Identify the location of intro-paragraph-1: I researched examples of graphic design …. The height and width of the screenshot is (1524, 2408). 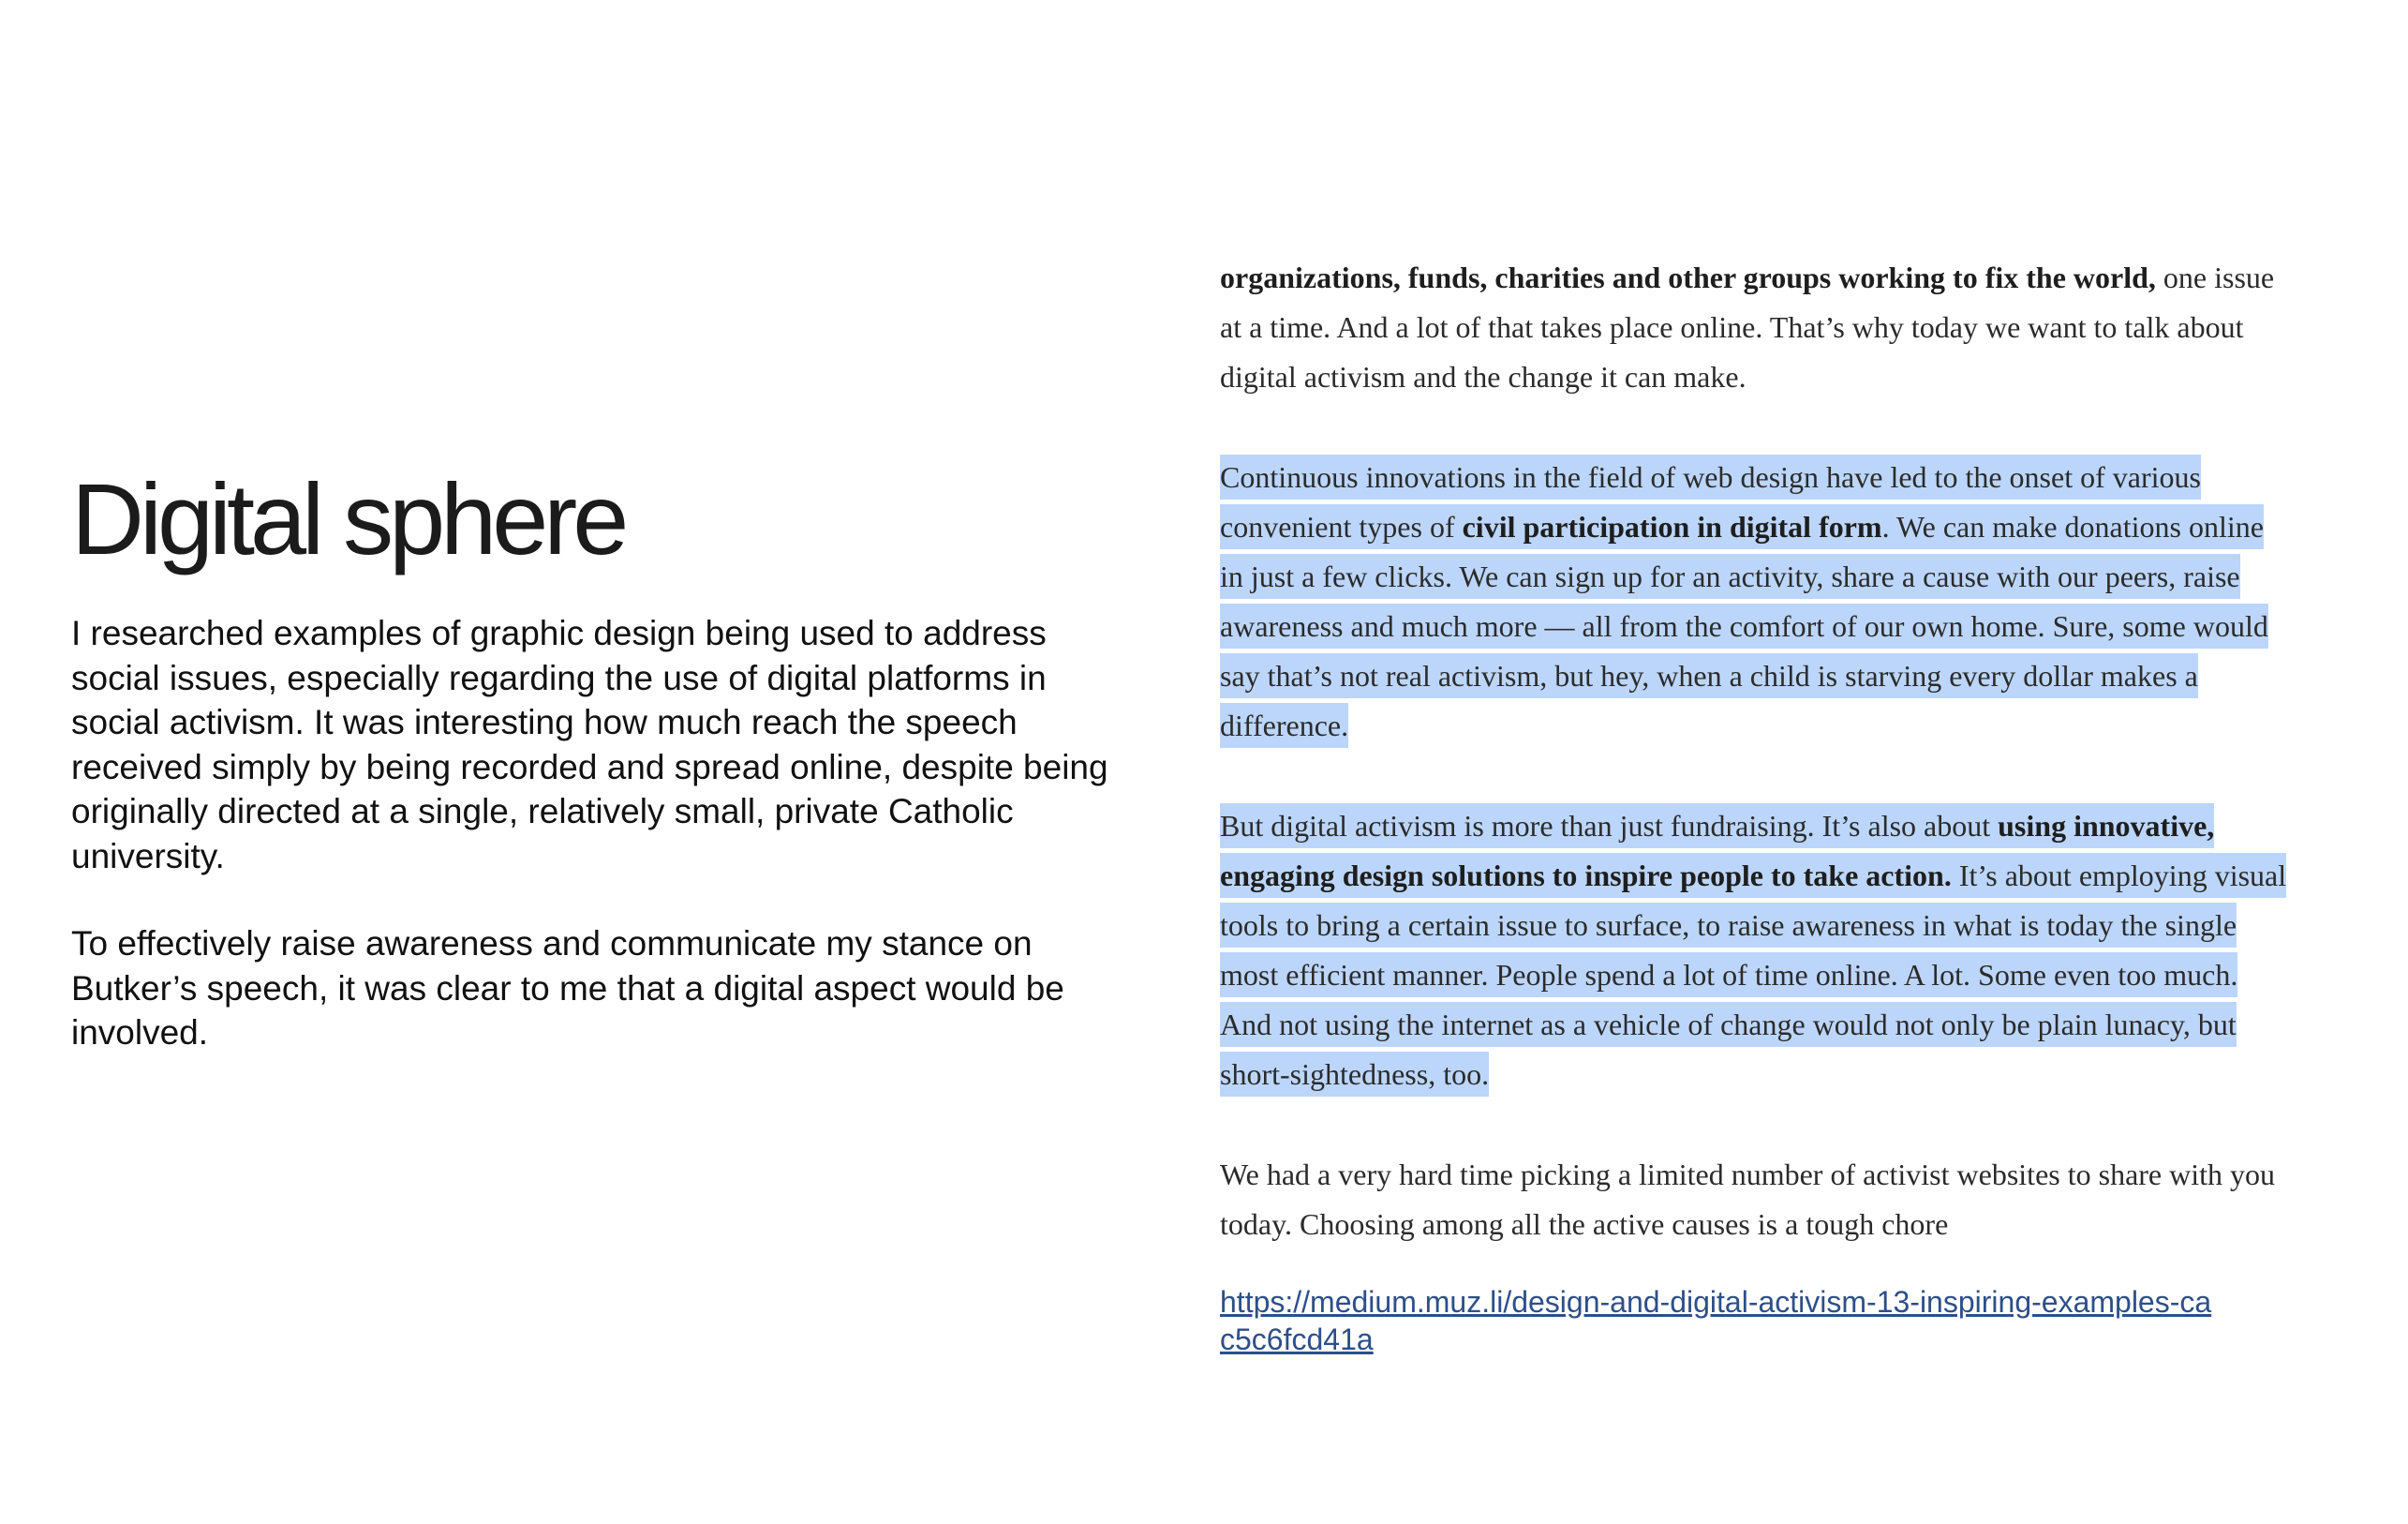
(589, 745).